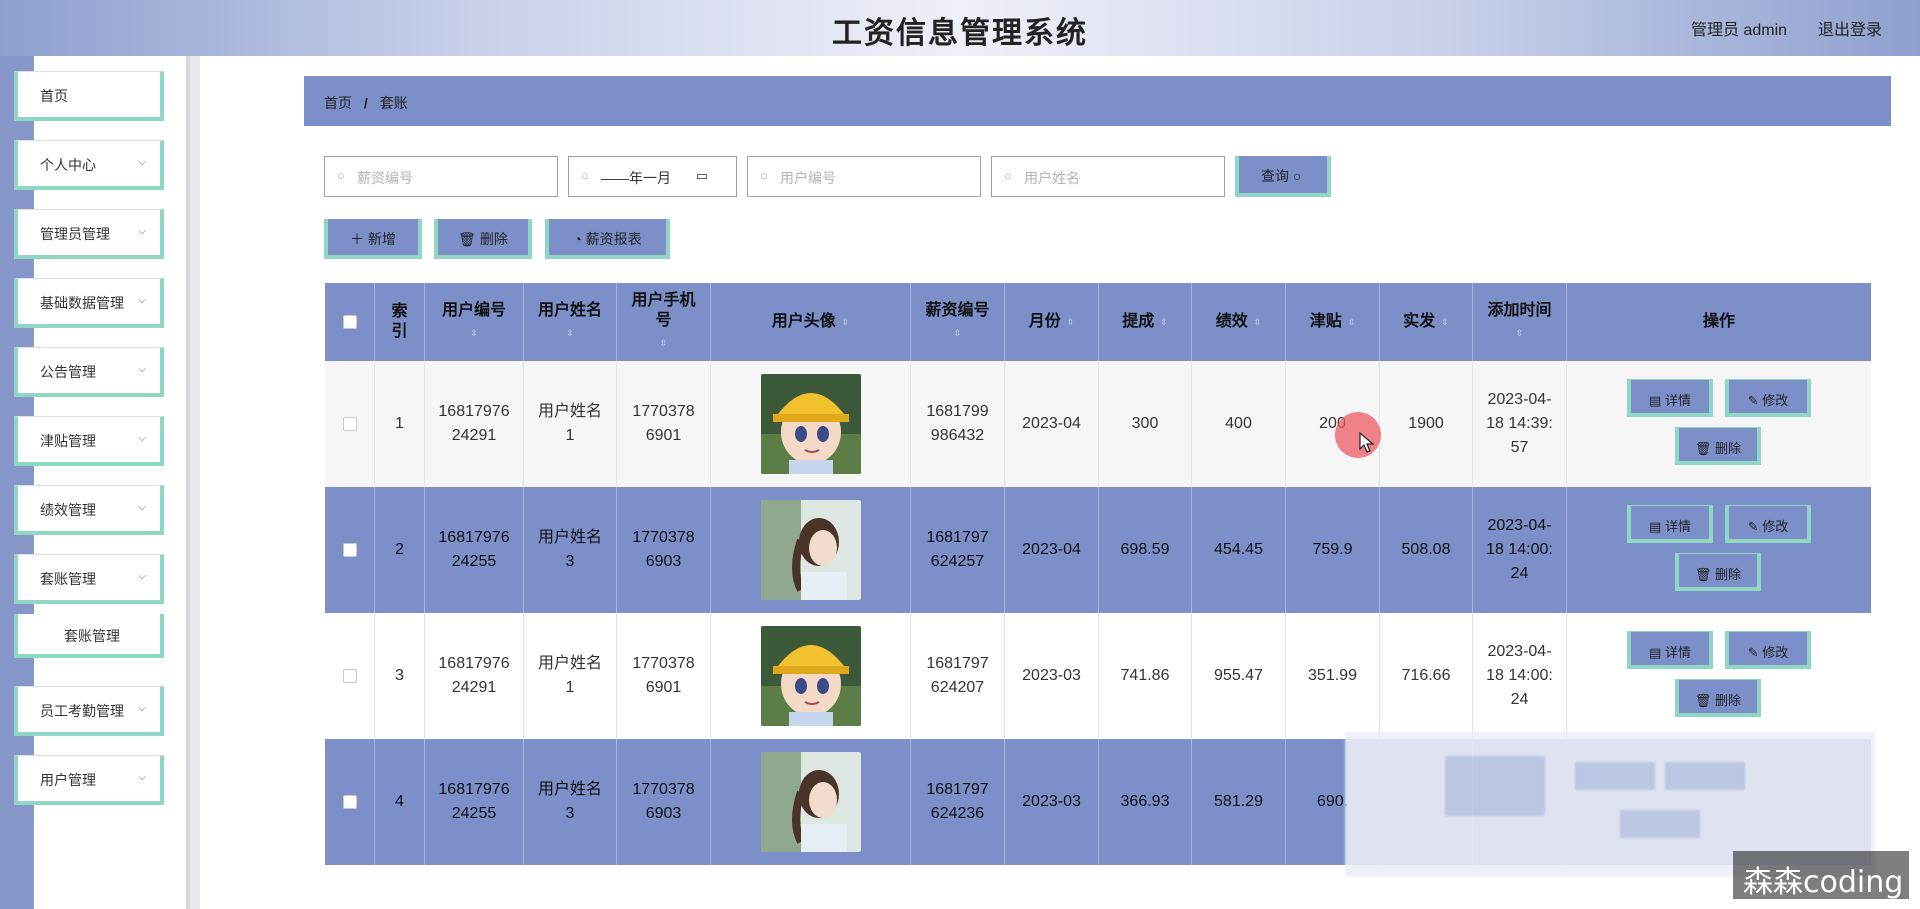 This screenshot has width=1920, height=909. I want to click on add-button: ＋ 新增, so click(373, 239).